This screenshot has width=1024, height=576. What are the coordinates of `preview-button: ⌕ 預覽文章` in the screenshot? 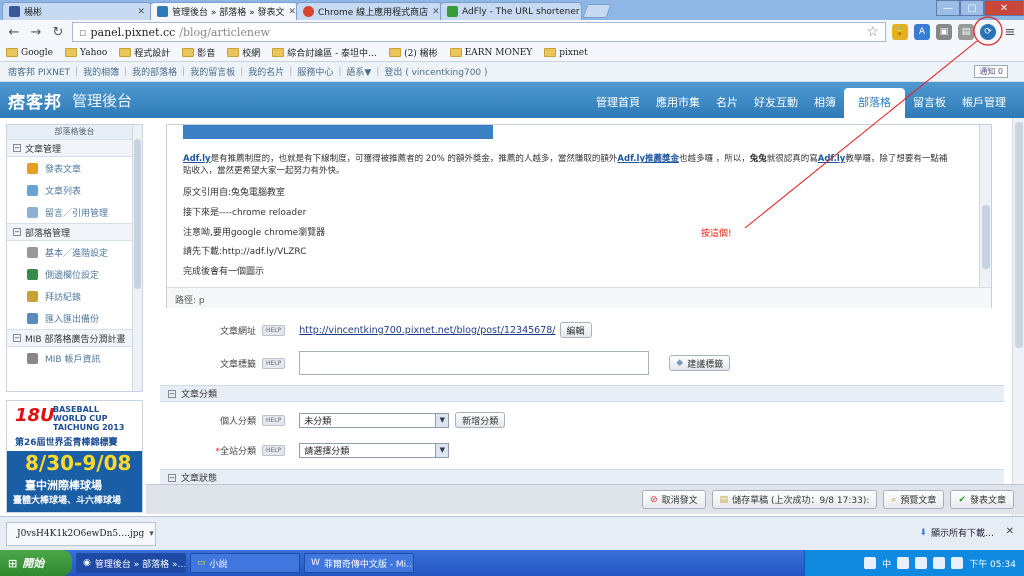 It's located at (914, 499).